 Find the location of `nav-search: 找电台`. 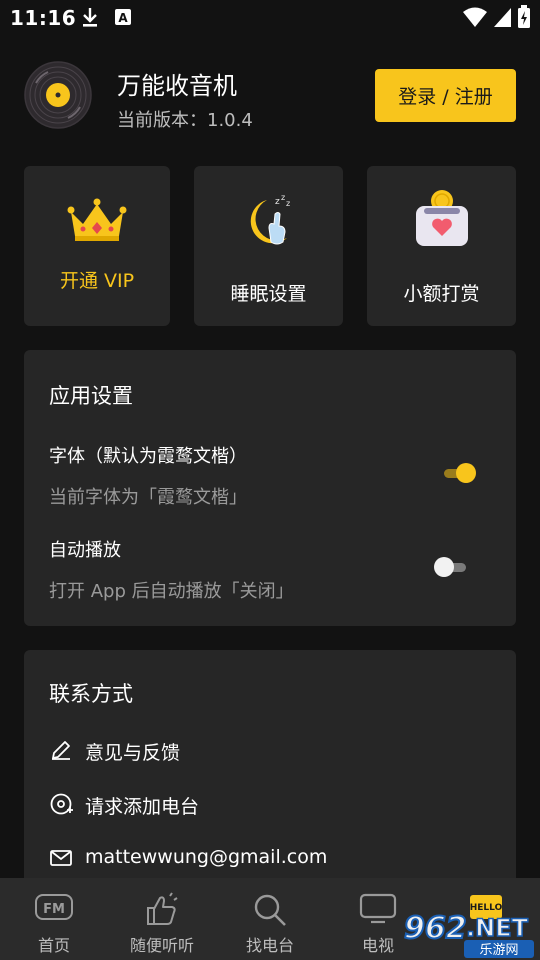

nav-search: 找电台 is located at coordinates (270, 919).